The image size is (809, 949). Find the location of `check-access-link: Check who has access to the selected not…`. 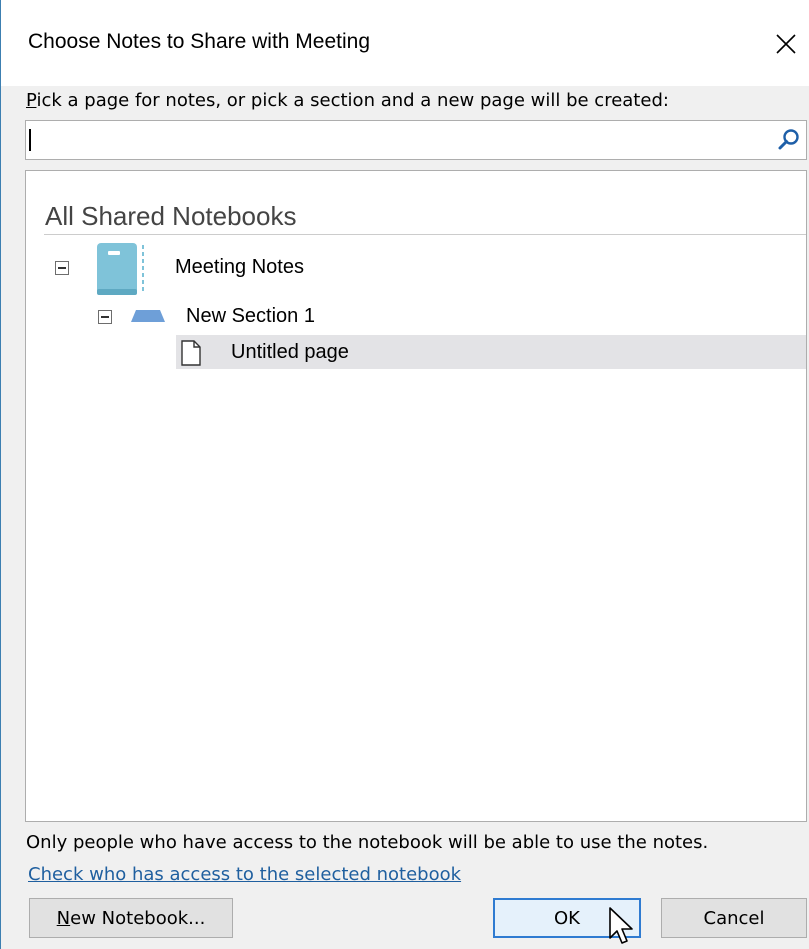

check-access-link: Check who has access to the selected not… is located at coordinates (244, 874).